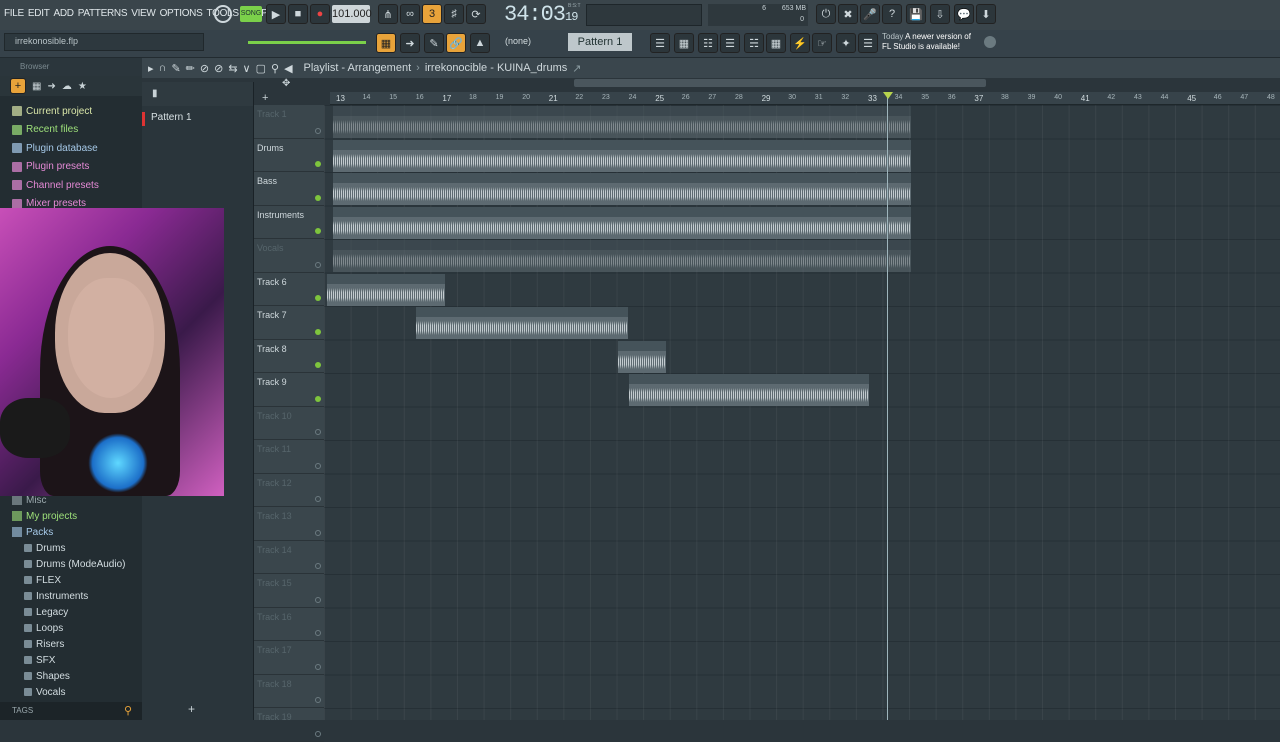  Describe the element at coordinates (476, 14) in the screenshot. I see `loop-record-icon: ⟳` at that location.